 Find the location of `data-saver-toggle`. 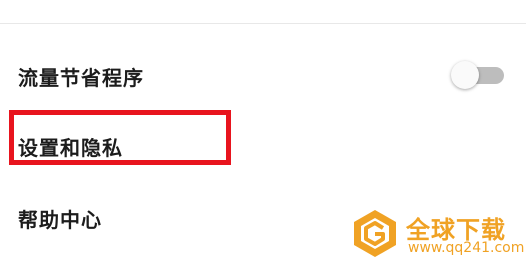

data-saver-toggle is located at coordinates (478, 75).